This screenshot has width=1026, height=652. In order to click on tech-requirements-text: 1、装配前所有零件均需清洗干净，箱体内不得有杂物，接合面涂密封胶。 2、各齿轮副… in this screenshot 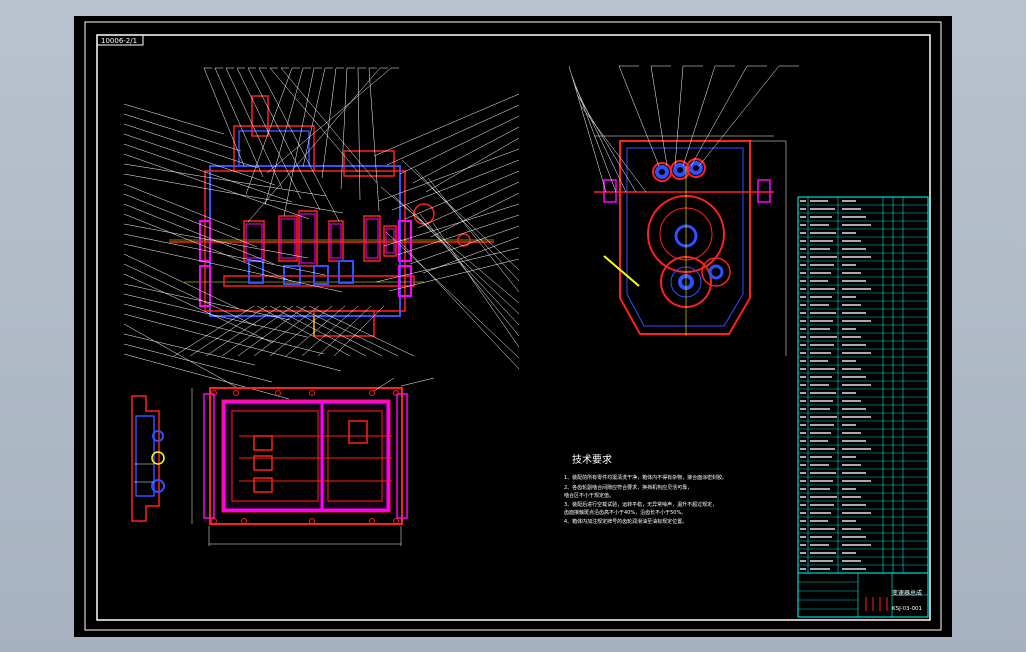, I will do `click(645, 499)`.